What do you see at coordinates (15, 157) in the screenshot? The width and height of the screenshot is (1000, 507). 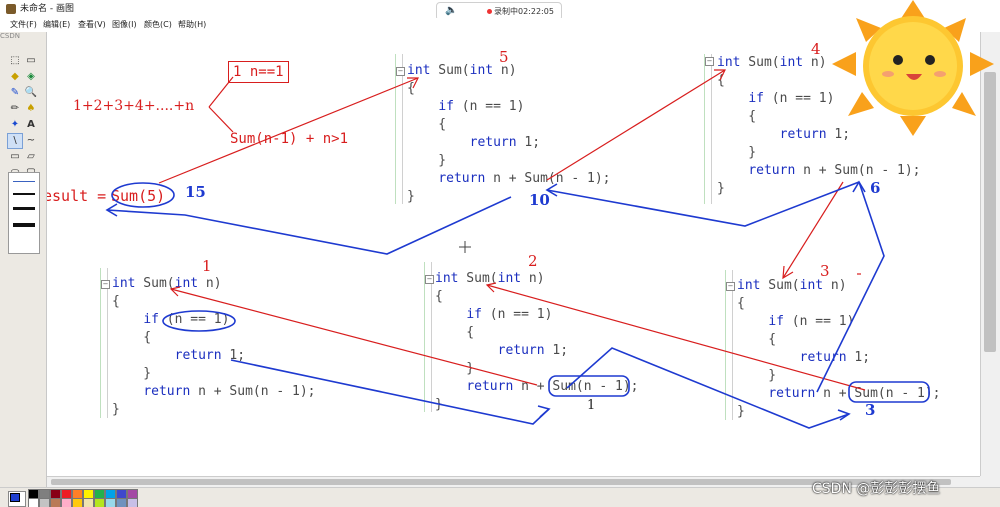 I see `rectangle-tool-icon: ▭` at bounding box center [15, 157].